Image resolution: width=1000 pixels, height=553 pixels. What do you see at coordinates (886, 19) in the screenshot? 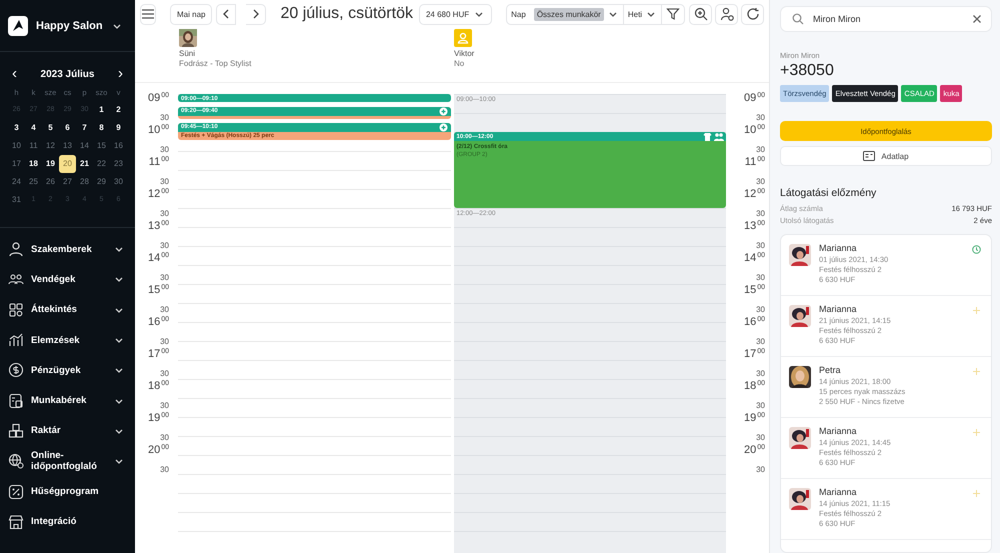
I see `search-field: Miron Miron` at bounding box center [886, 19].